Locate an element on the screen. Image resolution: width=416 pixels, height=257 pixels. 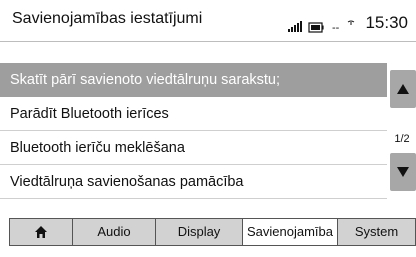
scroll-up-button is located at coordinates (403, 89).